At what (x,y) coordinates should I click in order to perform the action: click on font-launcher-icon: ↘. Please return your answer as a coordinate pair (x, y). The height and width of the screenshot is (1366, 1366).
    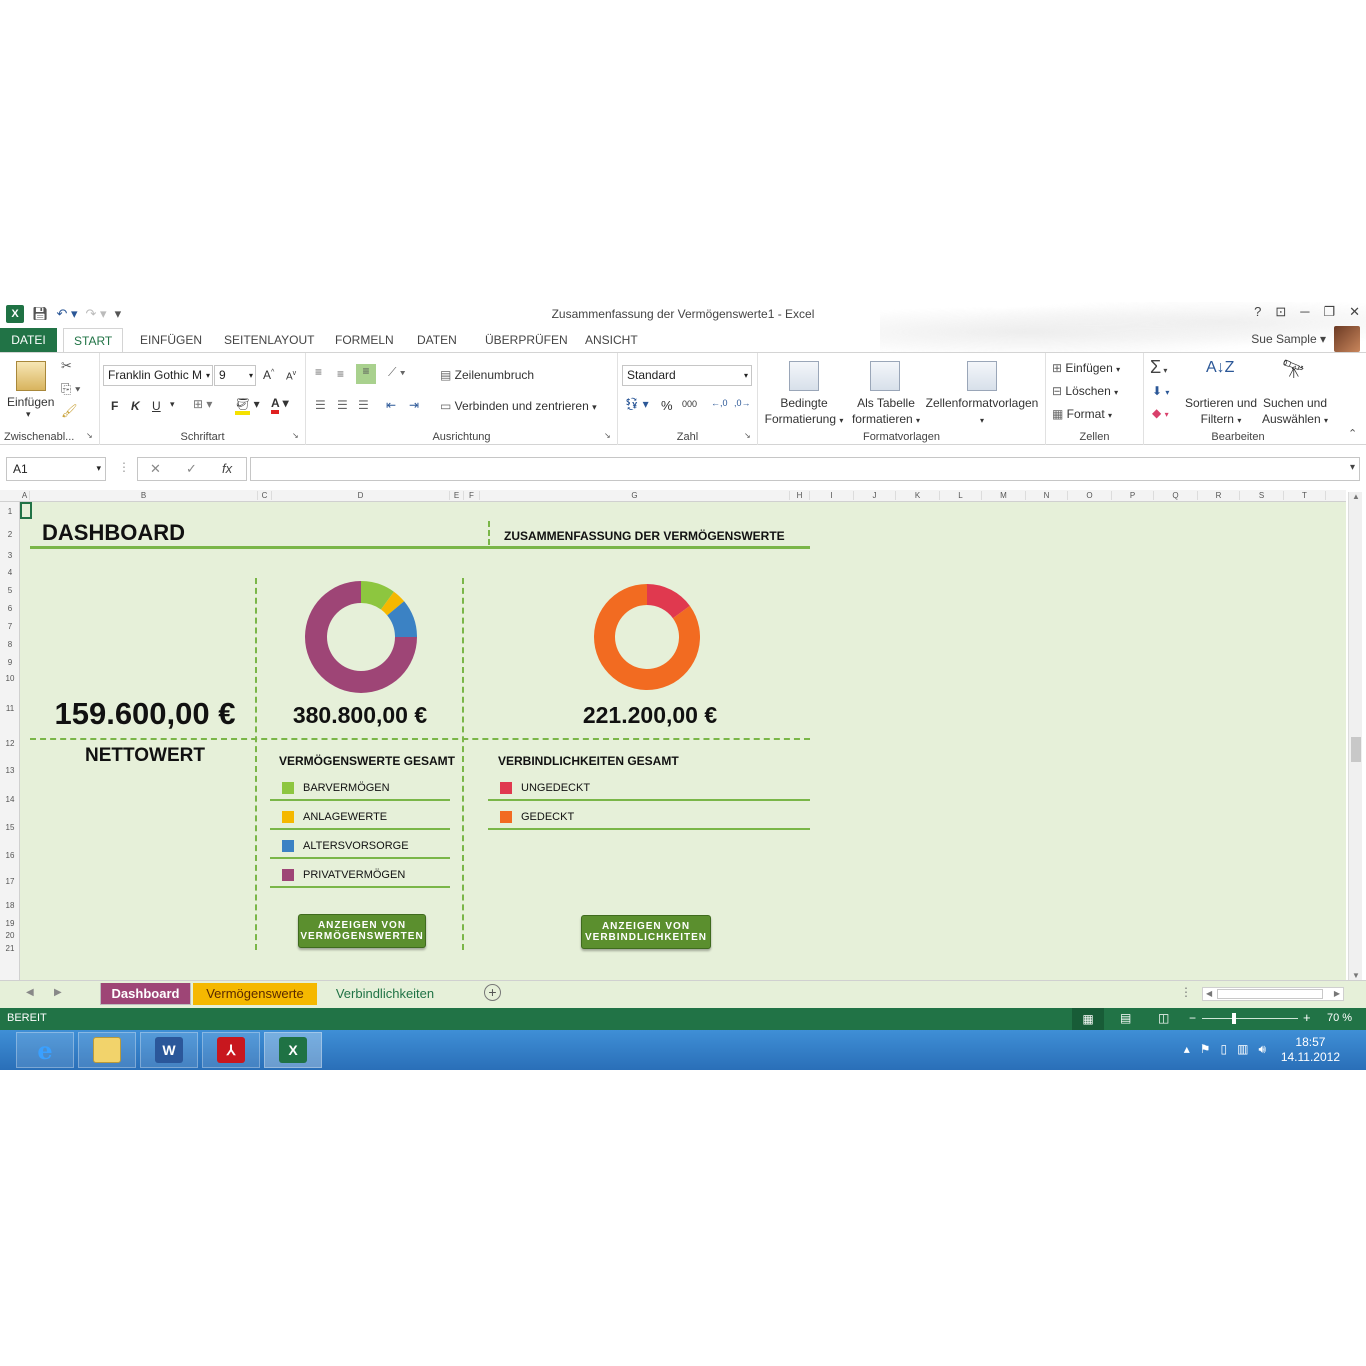
    Looking at the image, I should click on (295, 435).